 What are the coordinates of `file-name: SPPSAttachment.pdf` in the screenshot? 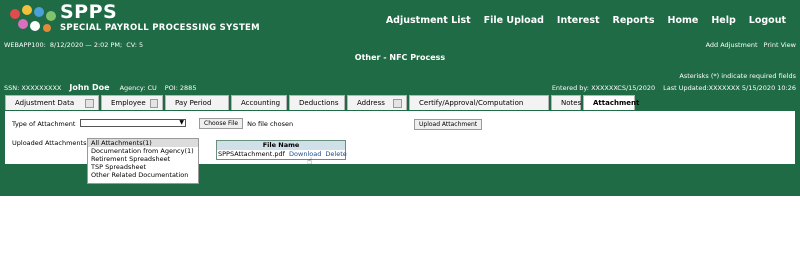 It's located at (251, 154).